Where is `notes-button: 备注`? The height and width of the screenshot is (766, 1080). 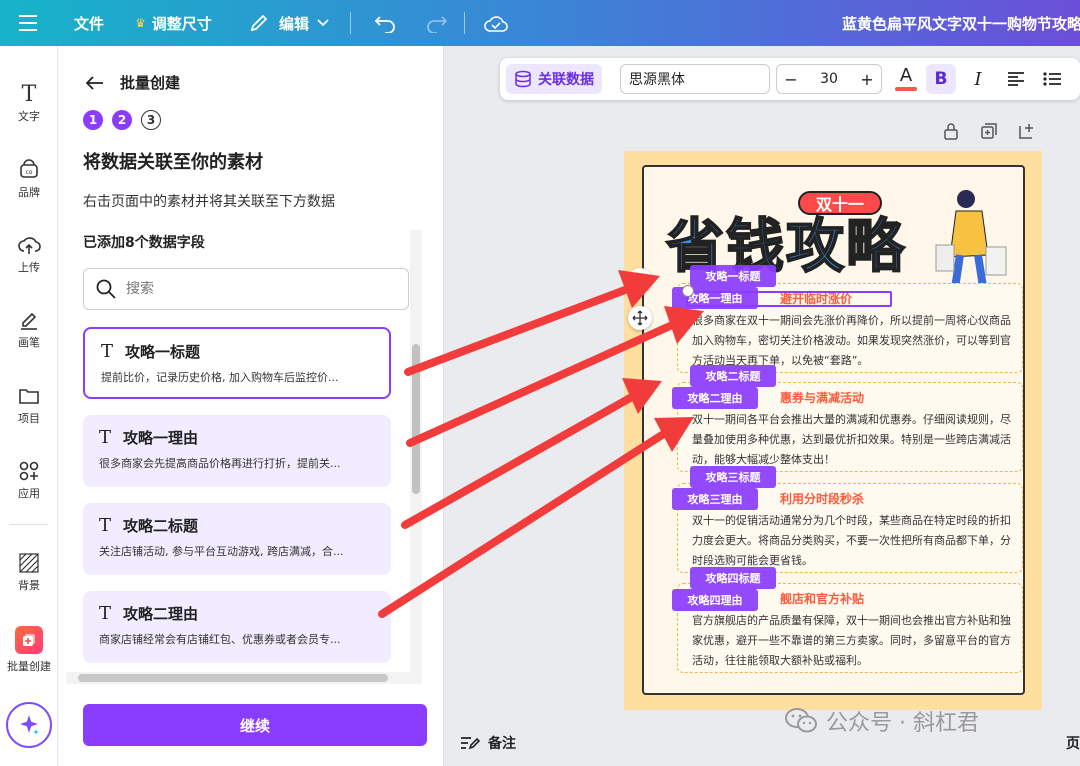 notes-button: 备注 is located at coordinates (488, 743).